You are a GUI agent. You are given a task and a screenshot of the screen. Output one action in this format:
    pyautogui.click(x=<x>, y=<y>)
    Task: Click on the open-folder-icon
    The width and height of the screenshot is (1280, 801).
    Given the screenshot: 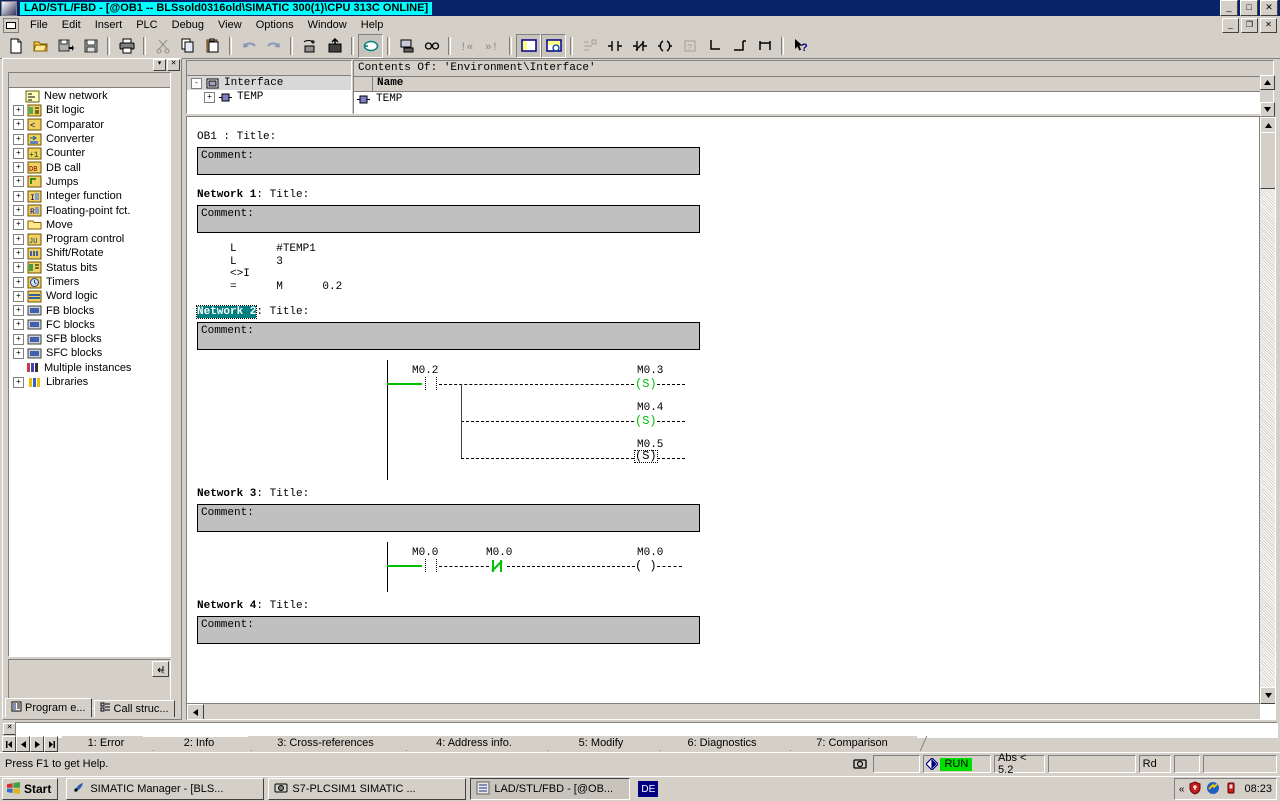 What is the action you would take?
    pyautogui.click(x=40, y=46)
    